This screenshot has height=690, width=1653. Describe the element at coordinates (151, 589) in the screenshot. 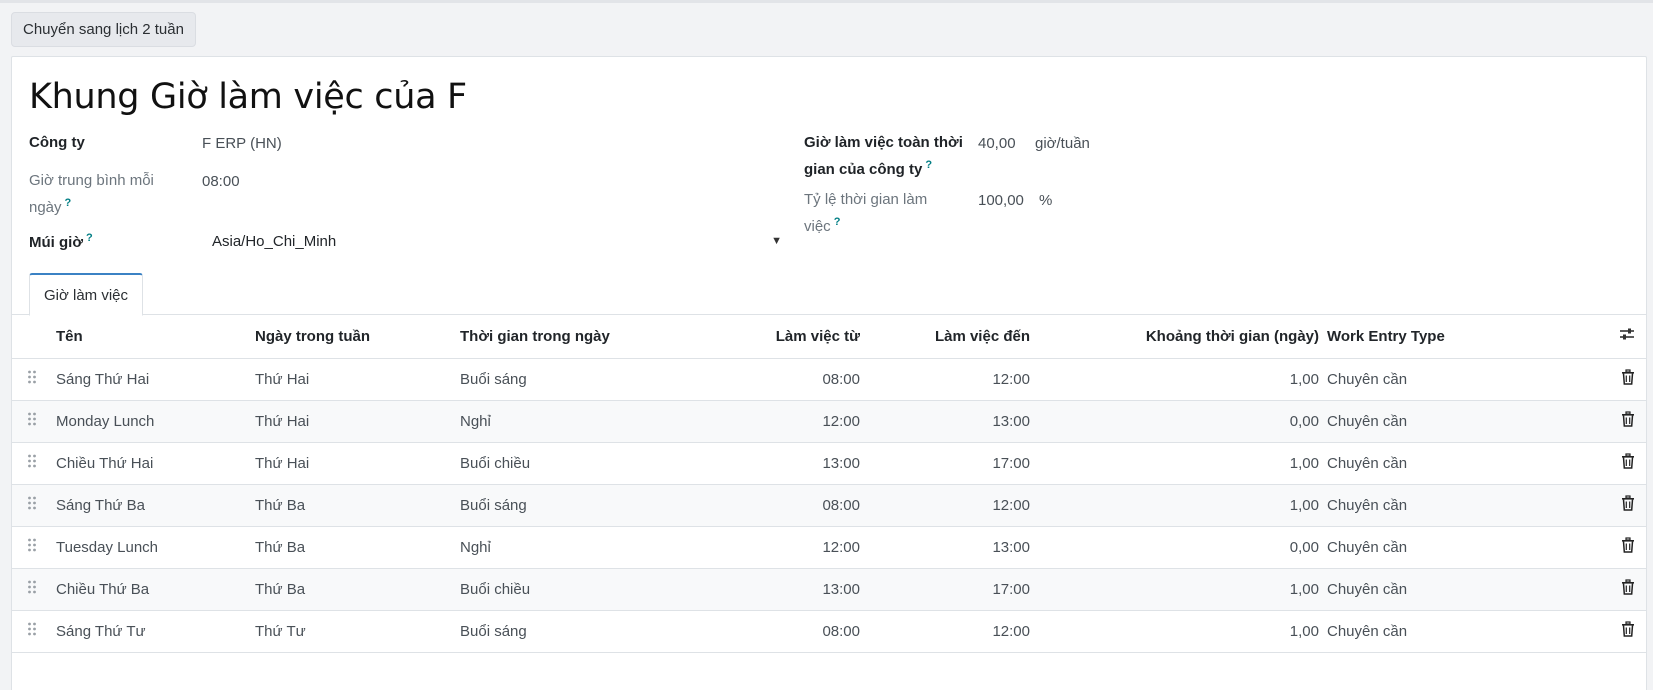

I see `cell-name: Chiều Thứ Ba` at that location.